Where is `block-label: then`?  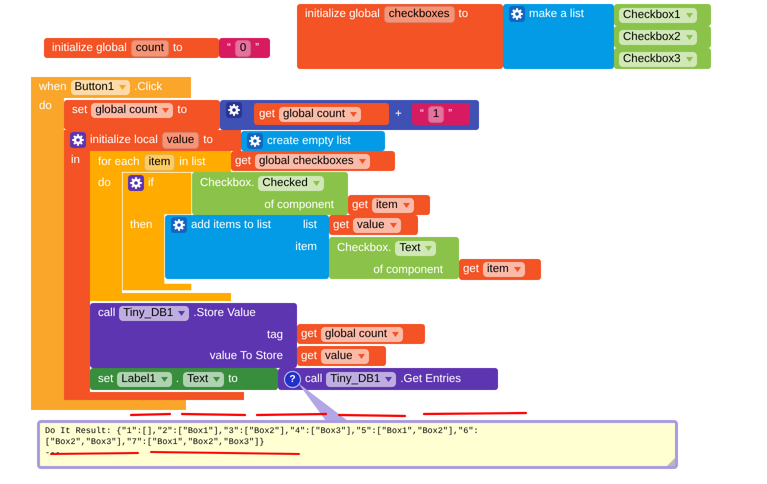 block-label: then is located at coordinates (141, 225).